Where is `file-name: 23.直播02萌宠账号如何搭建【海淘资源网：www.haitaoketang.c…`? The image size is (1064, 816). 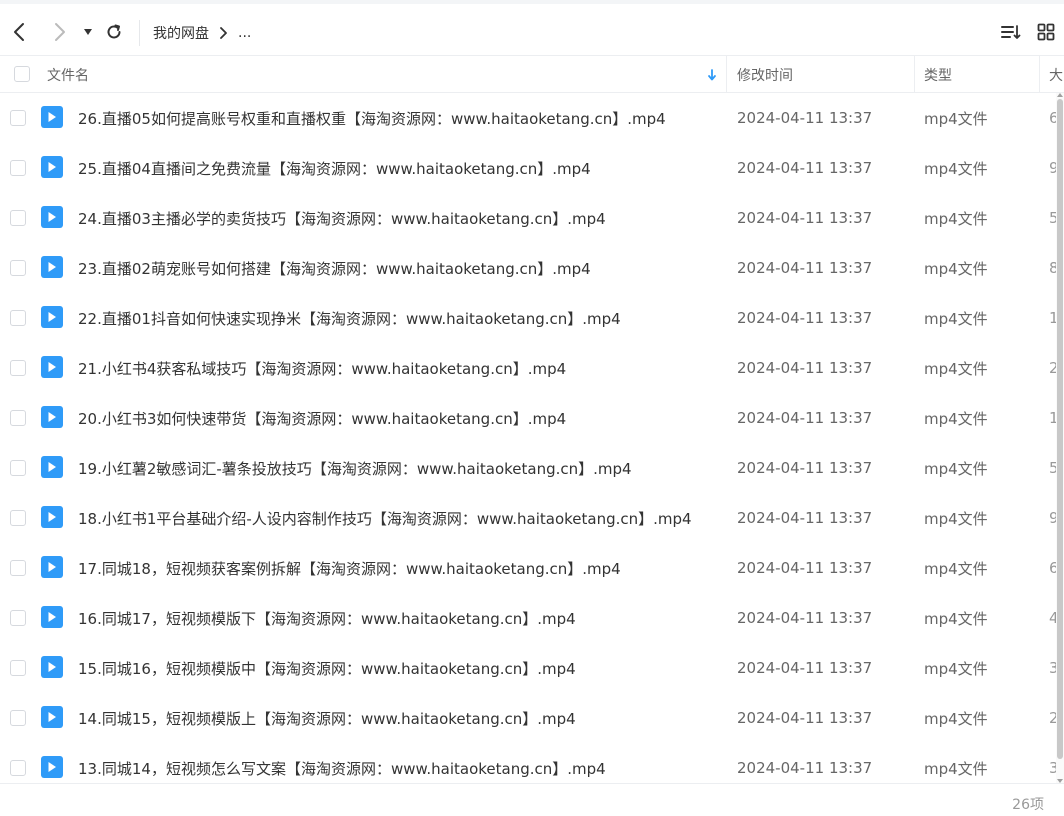
file-name: 23.直播02萌宠账号如何搭建【海淘资源网：www.haitaoketang.c… is located at coordinates (334, 268).